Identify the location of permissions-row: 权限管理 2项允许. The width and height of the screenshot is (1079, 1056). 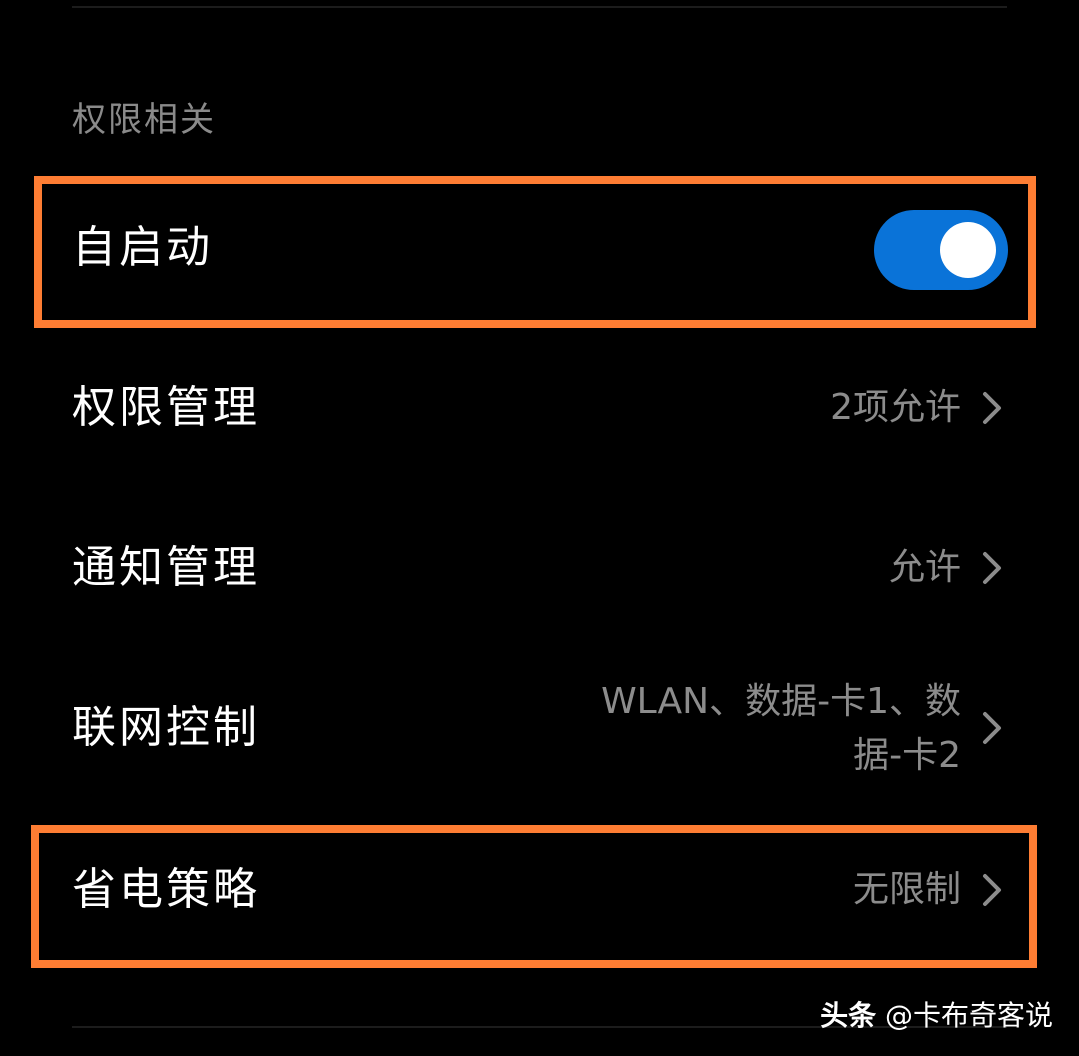
(539, 410).